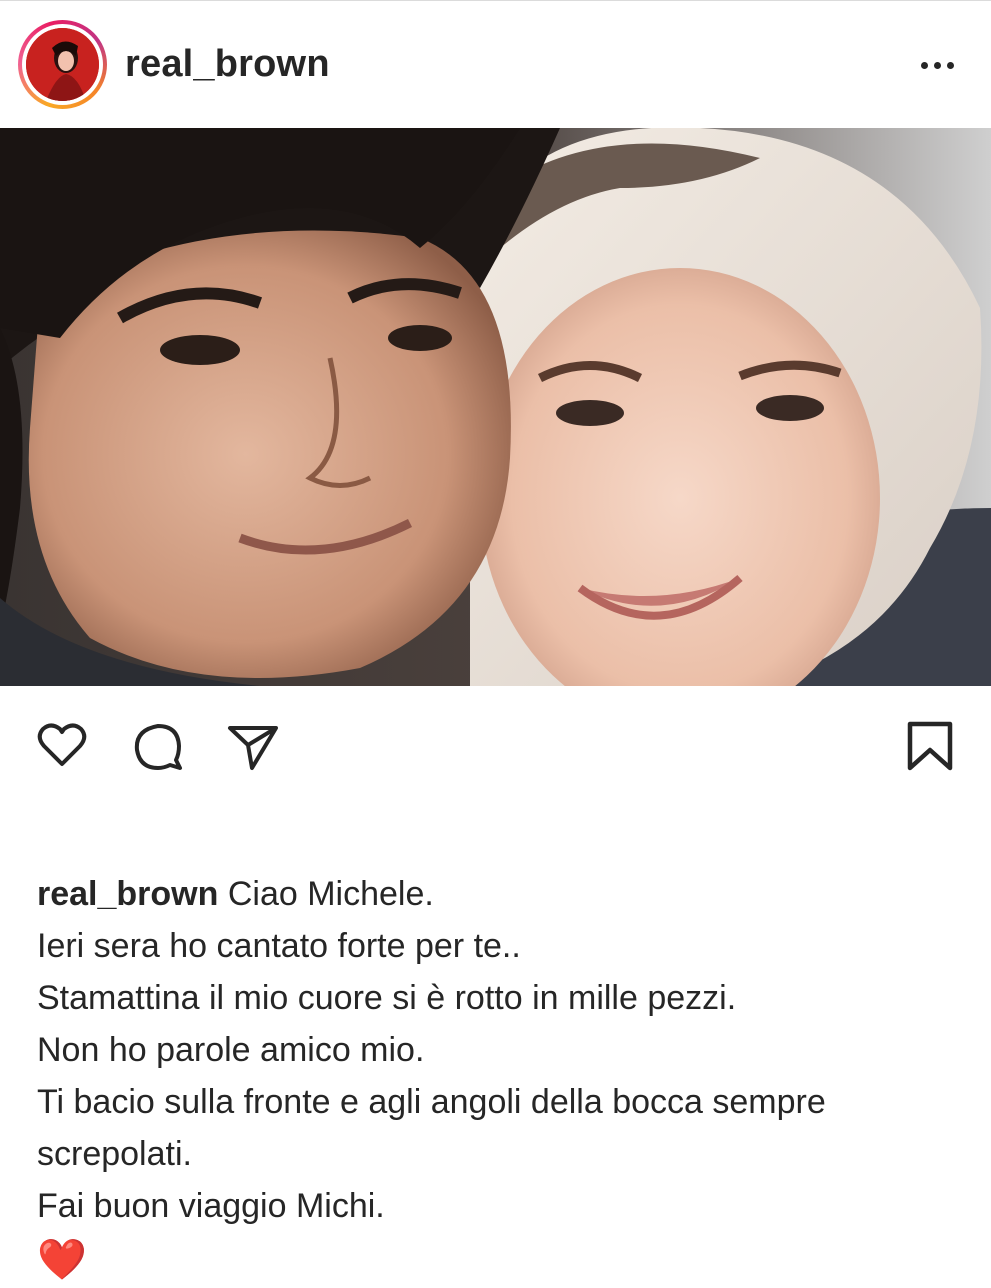 The width and height of the screenshot is (991, 1288). I want to click on caption-line: screpolati., so click(114, 1154).